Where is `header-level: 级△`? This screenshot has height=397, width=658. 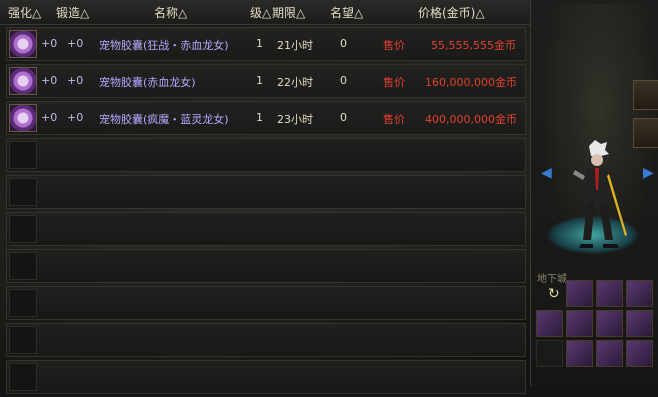 header-level: 级△ is located at coordinates (260, 12).